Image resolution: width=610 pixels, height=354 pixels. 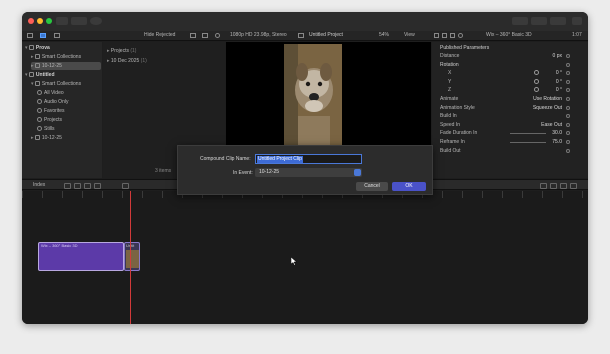 I want to click on param-value: Squeeze Out, so click(x=547, y=108).